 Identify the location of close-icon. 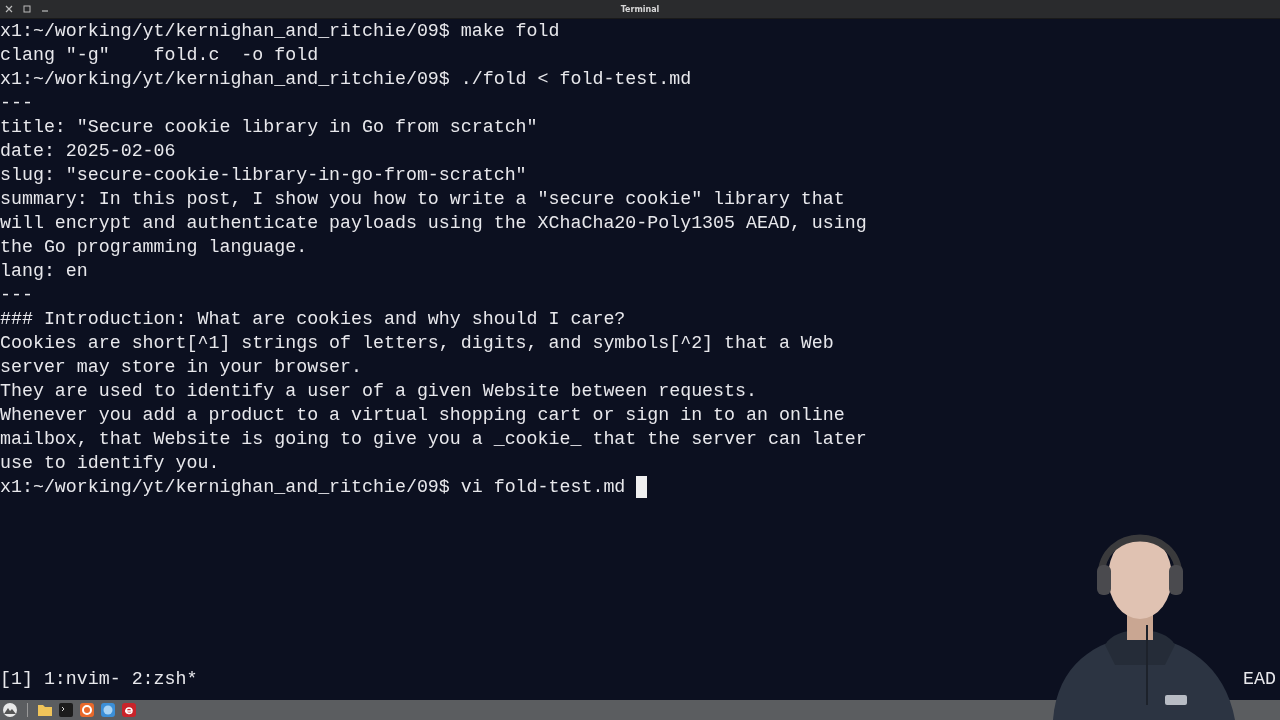
(9, 9).